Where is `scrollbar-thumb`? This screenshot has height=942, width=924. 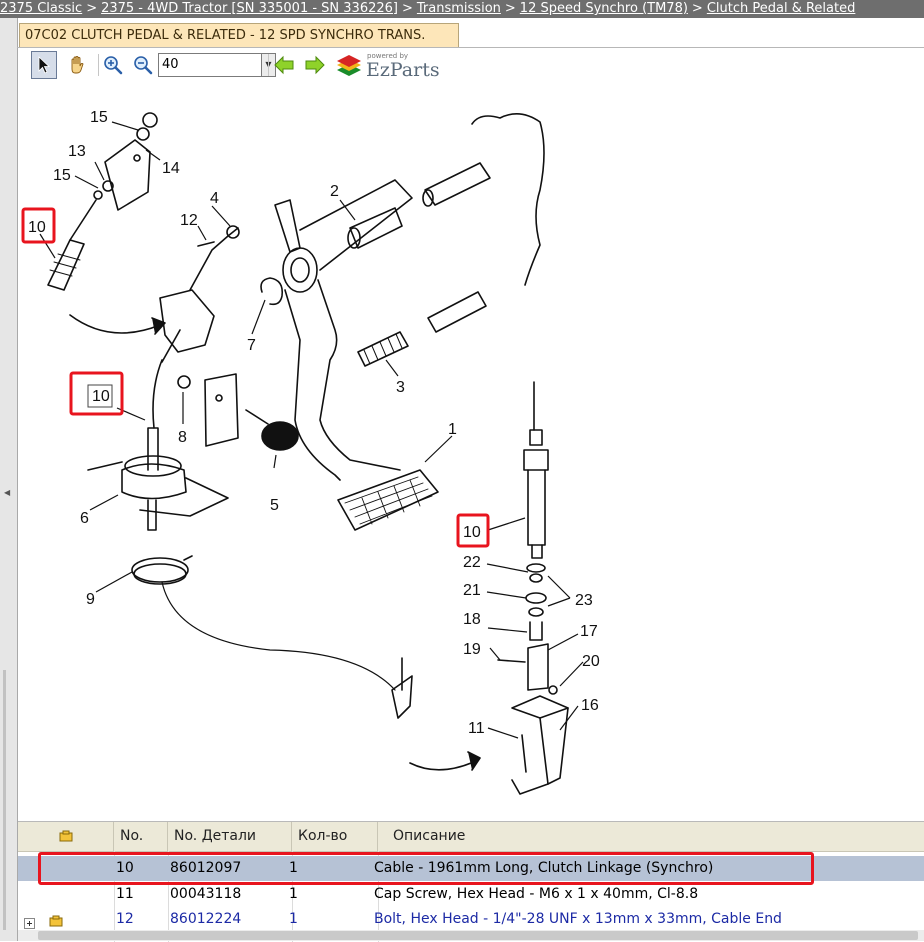
scrollbar-thumb is located at coordinates (478, 935).